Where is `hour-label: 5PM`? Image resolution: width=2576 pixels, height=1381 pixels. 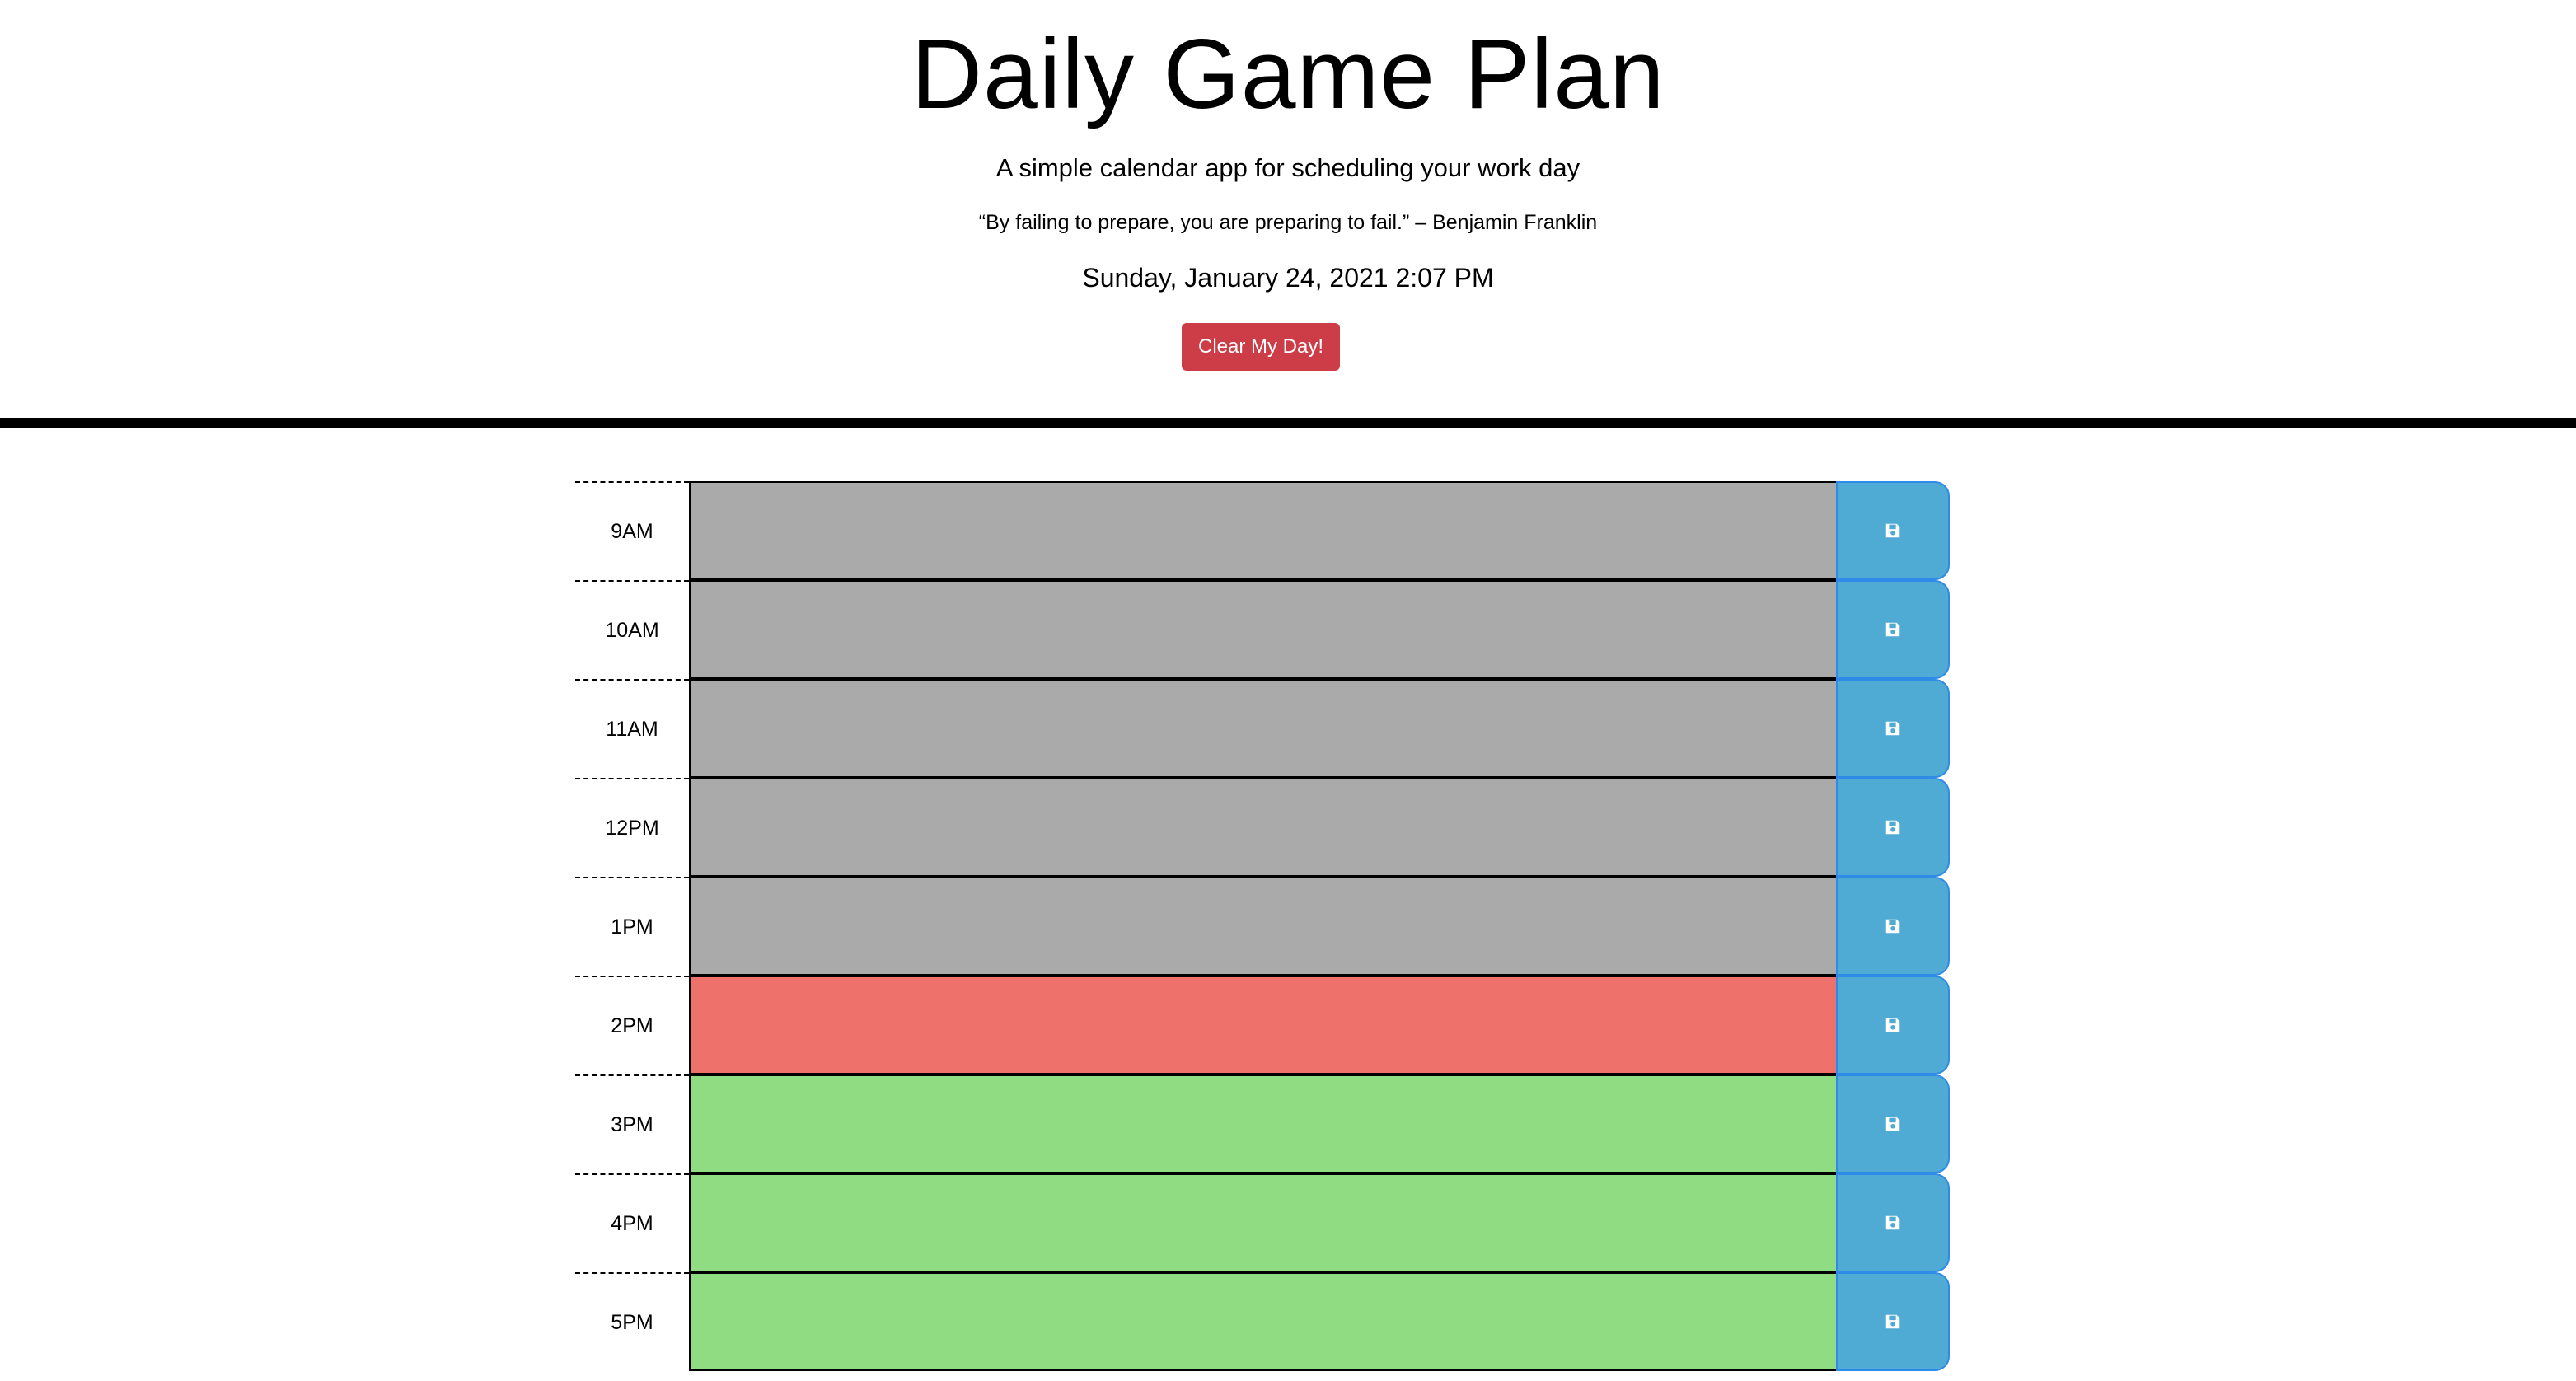 hour-label: 5PM is located at coordinates (632, 1321).